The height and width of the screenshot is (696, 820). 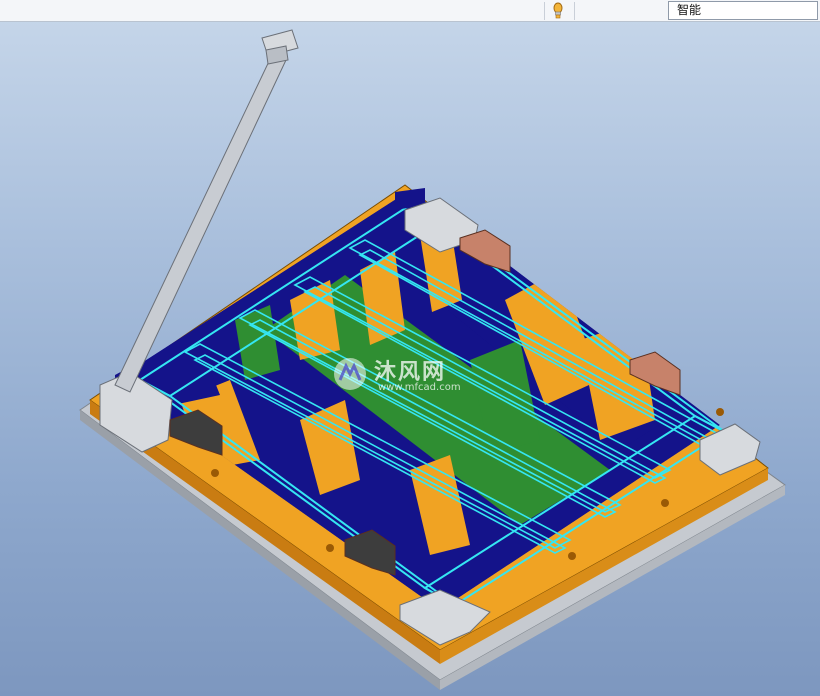 What do you see at coordinates (419, 387) in the screenshot?
I see `watermark-url: www.mfcad.com` at bounding box center [419, 387].